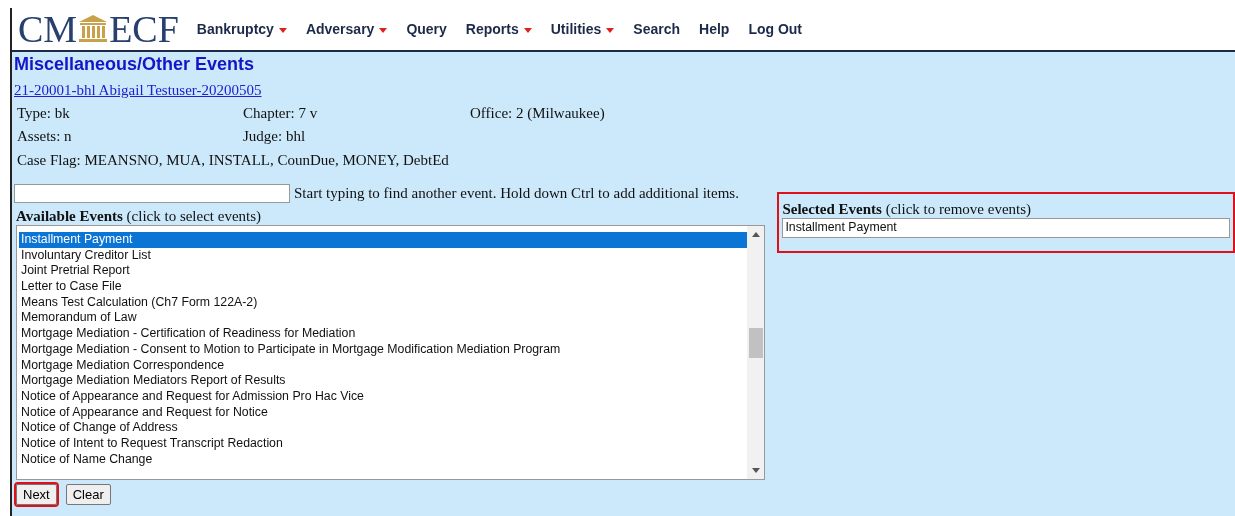 The image size is (1235, 516). I want to click on search-hint: Start typing to find another event. Hold down Ctrl to add additional items., so click(516, 193).